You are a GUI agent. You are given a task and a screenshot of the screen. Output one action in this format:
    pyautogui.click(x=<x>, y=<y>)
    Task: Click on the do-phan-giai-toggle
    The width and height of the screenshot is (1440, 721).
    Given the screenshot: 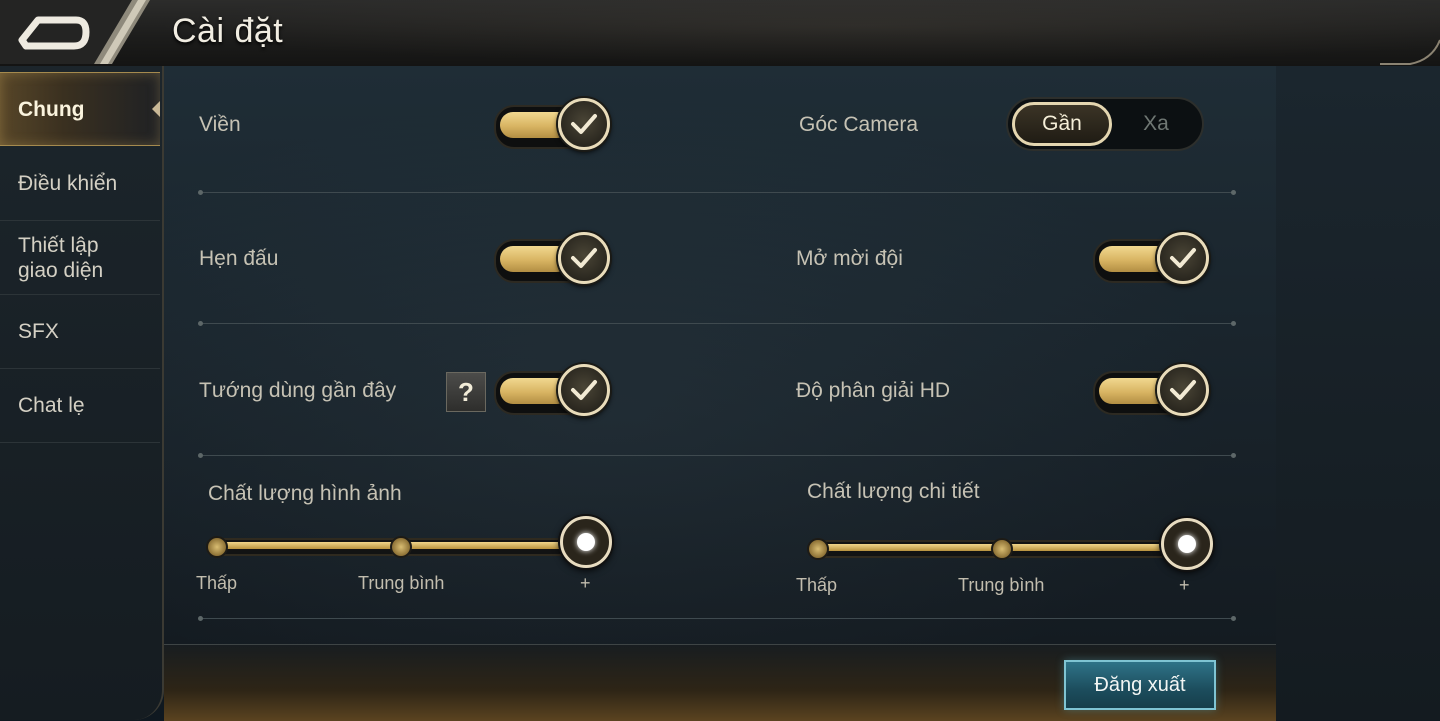 What is the action you would take?
    pyautogui.click(x=1153, y=391)
    